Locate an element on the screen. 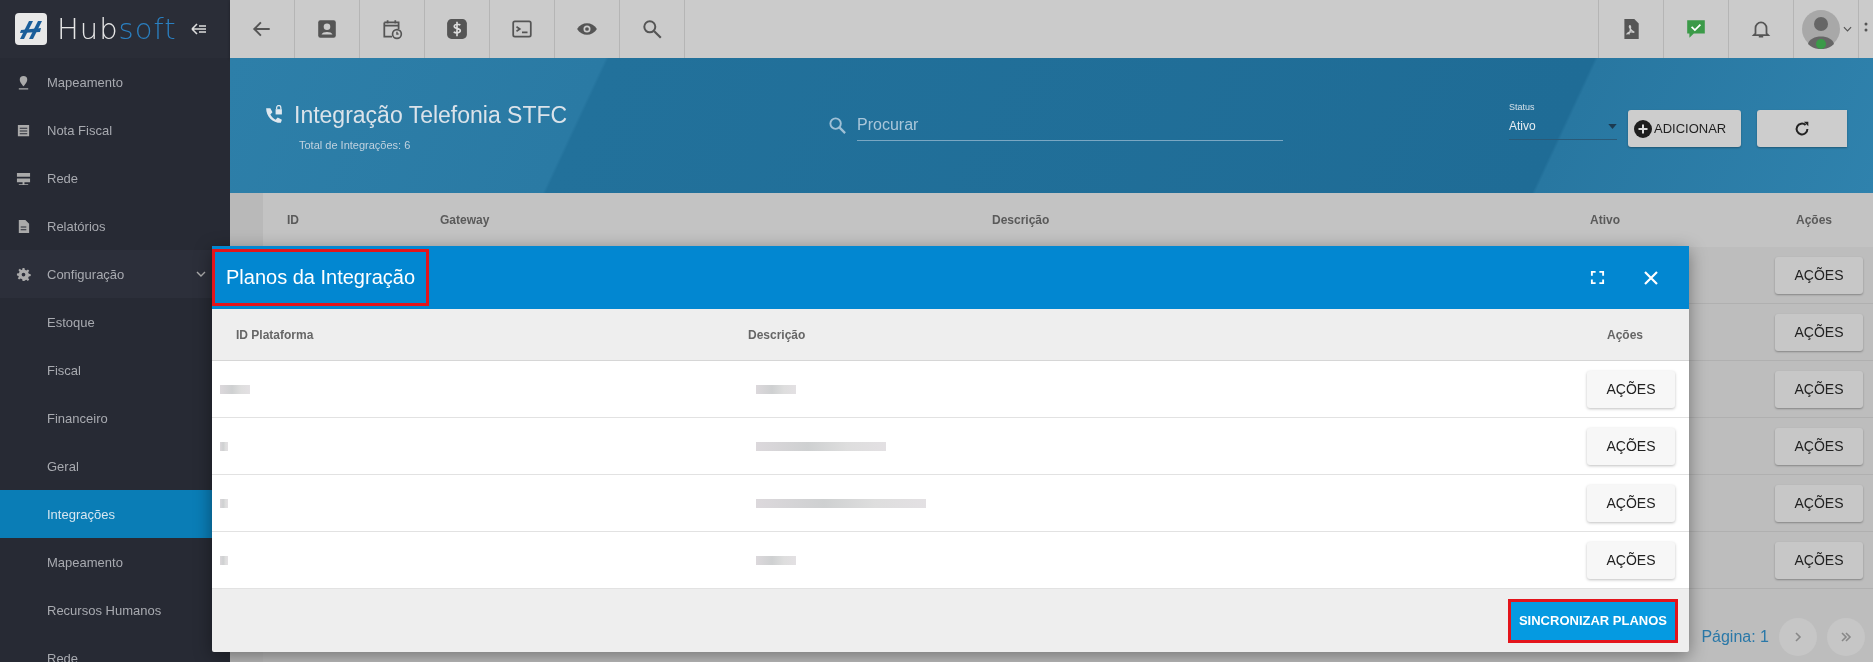  column-header: Gateway is located at coordinates (465, 220).